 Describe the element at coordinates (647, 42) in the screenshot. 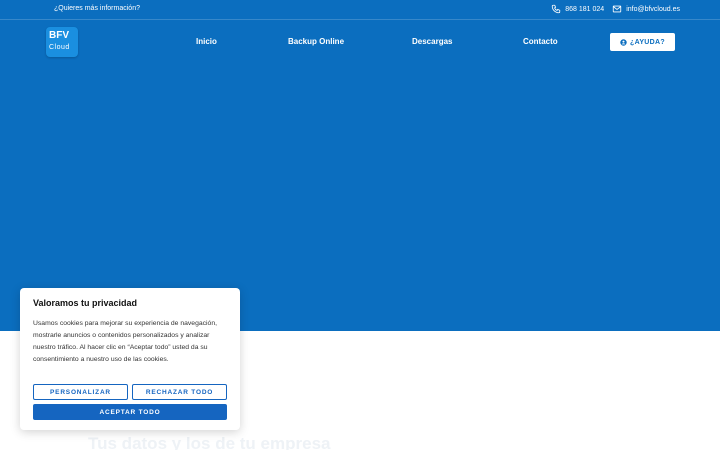

I see `help-button-label: ¿AYUDA?` at that location.